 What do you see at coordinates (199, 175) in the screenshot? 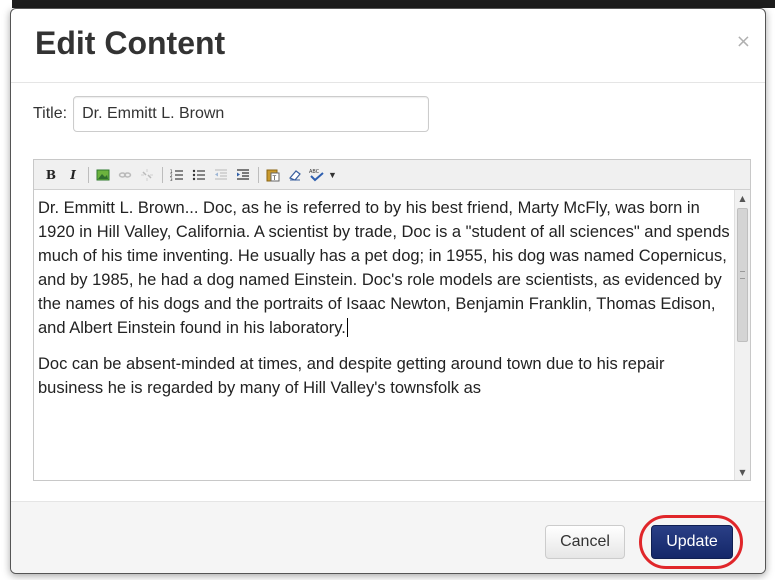
I see `bulleted-list-icon` at bounding box center [199, 175].